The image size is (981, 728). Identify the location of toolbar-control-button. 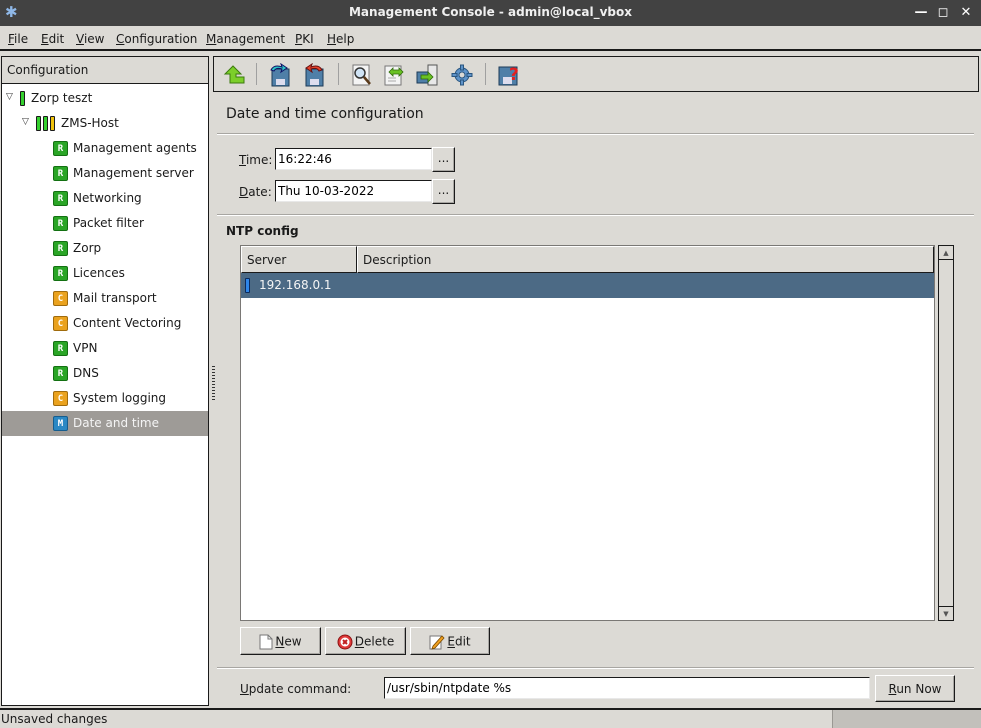
(462, 75).